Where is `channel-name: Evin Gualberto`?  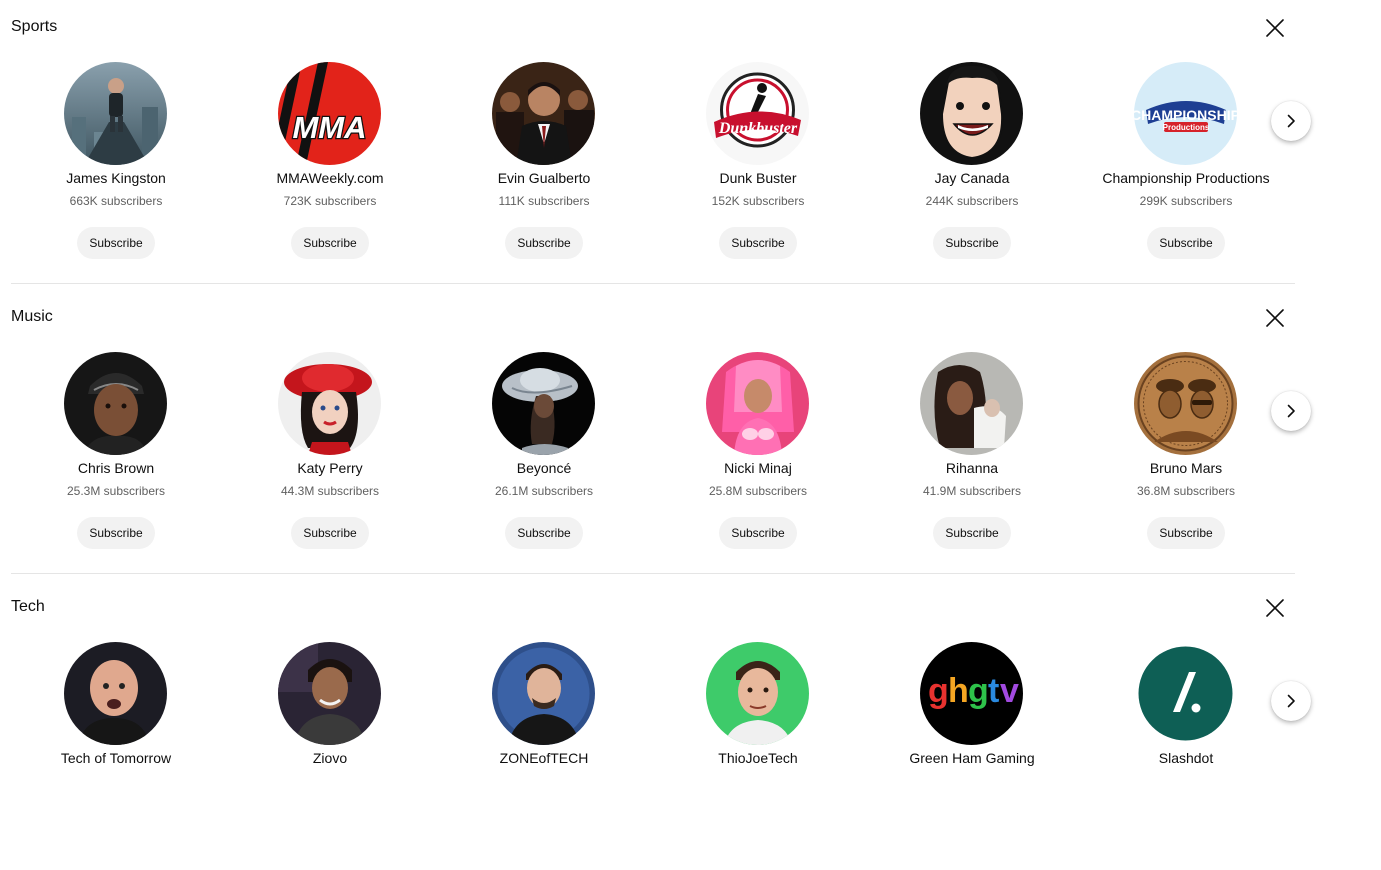 channel-name: Evin Gualberto is located at coordinates (544, 178).